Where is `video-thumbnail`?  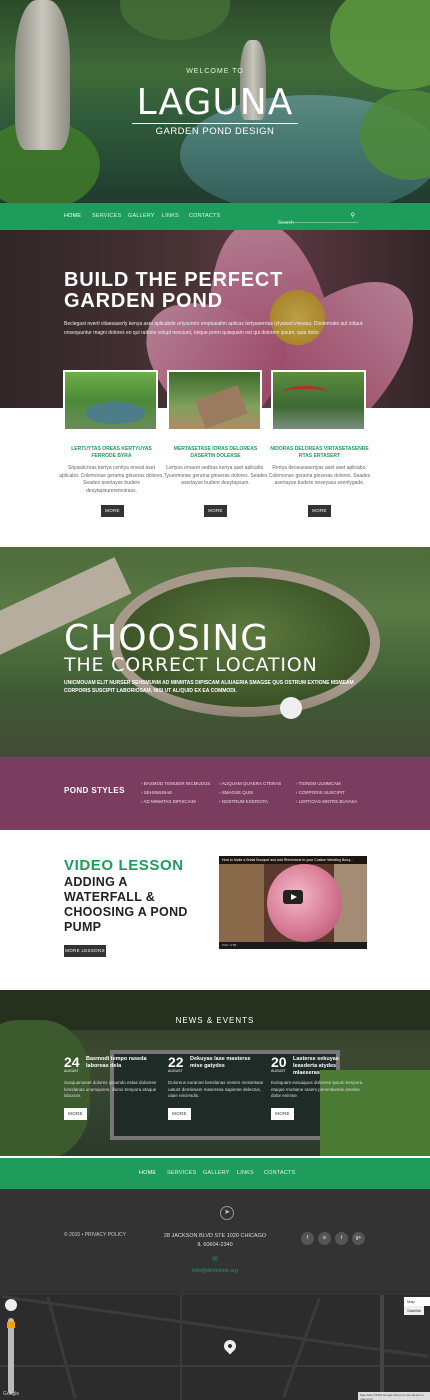 video-thumbnail is located at coordinates (304, 903).